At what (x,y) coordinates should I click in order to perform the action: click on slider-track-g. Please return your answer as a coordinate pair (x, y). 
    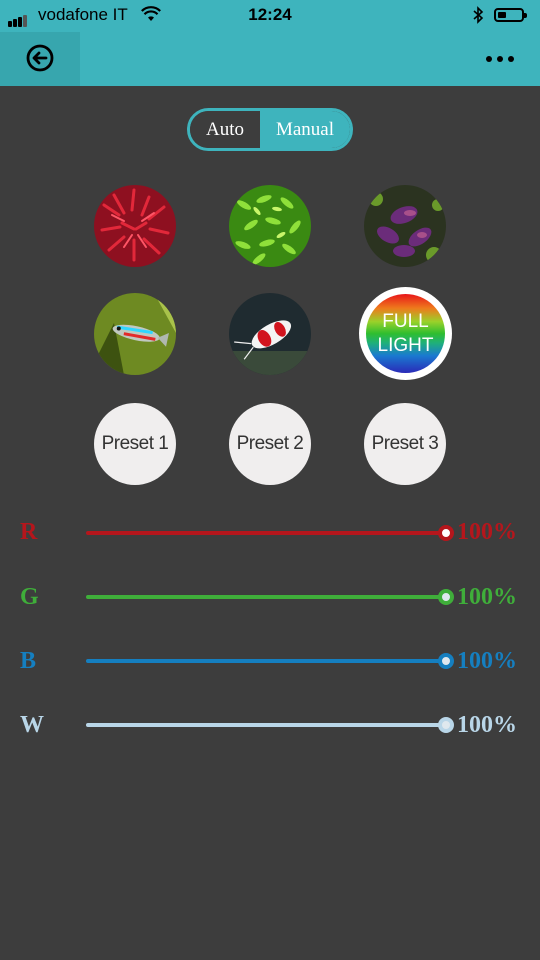
    Looking at the image, I should click on (266, 597).